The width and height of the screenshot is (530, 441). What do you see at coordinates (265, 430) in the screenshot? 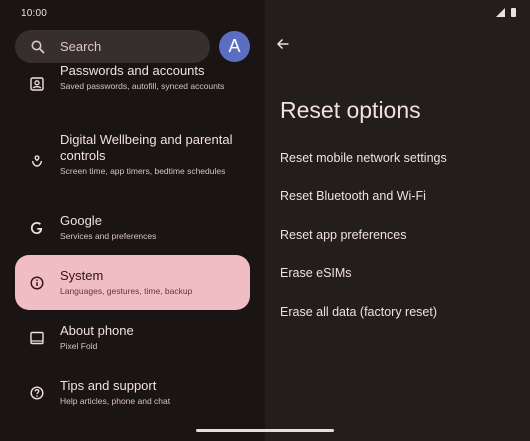
I see `gesture-nav-handle` at bounding box center [265, 430].